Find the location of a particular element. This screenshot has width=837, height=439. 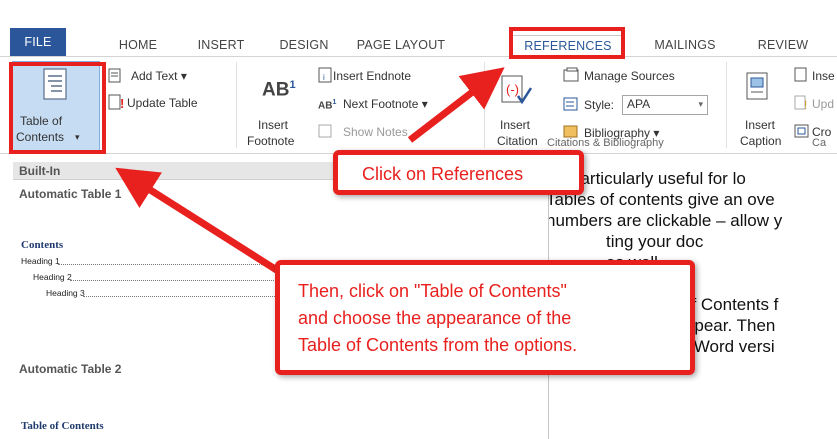

callout-toc-line3: Table of Contents from the options. is located at coordinates (438, 345).